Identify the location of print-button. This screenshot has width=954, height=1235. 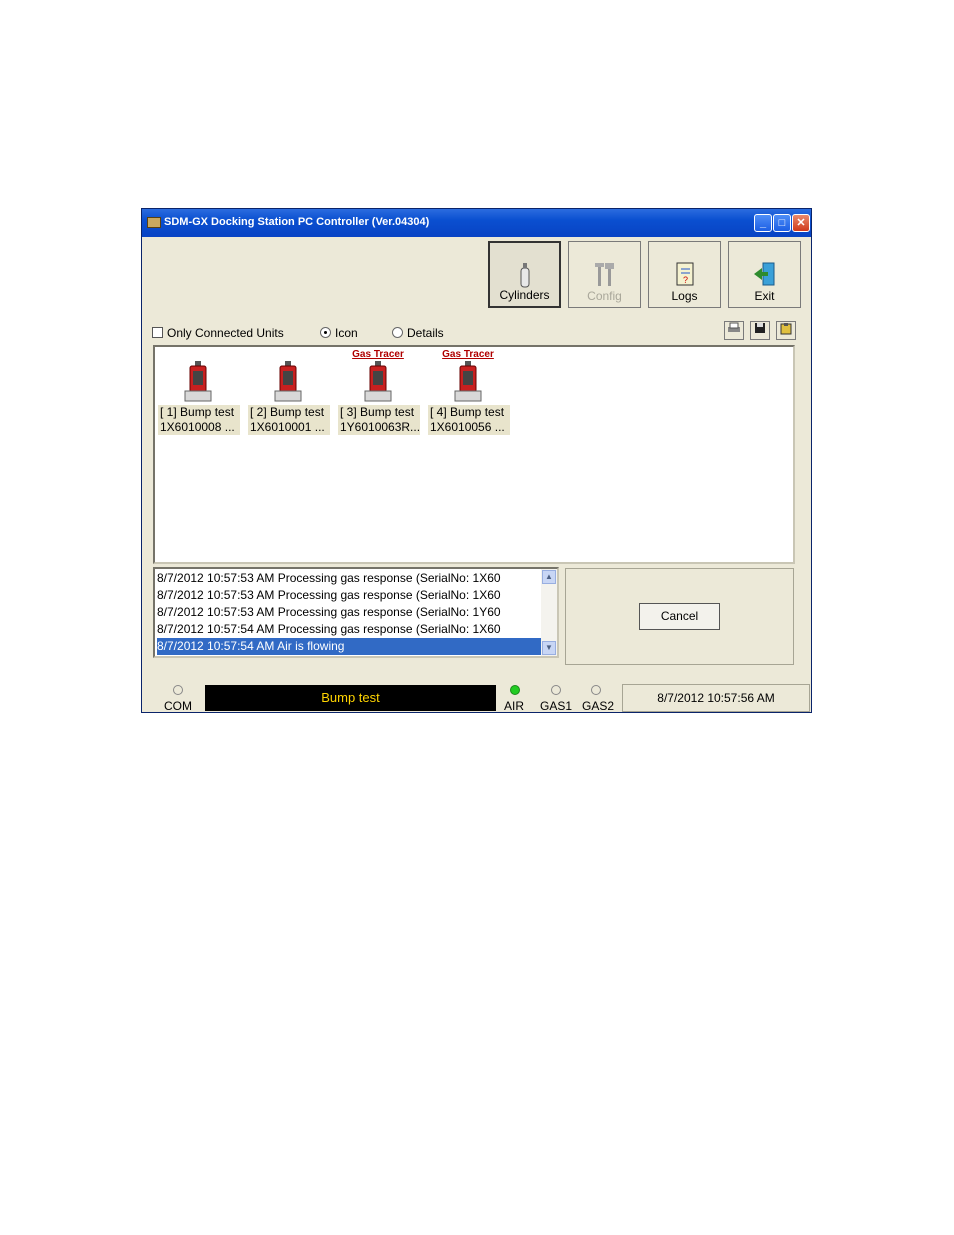
(734, 330).